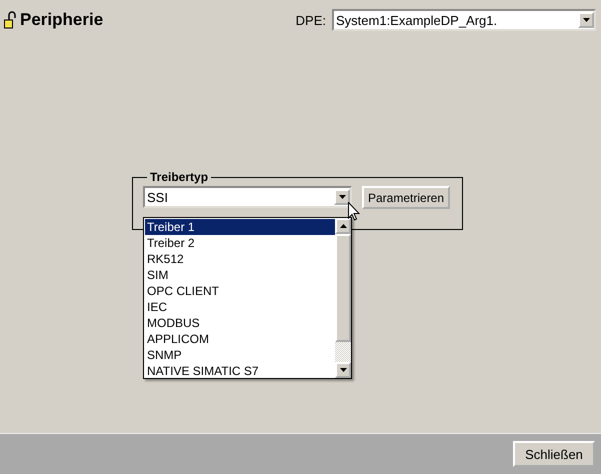 The height and width of the screenshot is (474, 601). Describe the element at coordinates (343, 226) in the screenshot. I see `scroll-up-icon` at that location.